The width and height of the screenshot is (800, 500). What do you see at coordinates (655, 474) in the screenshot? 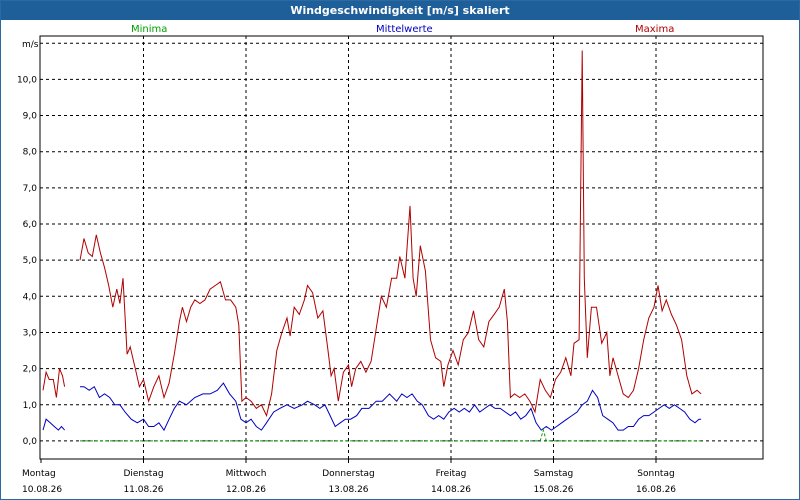
I see `x-tick-day: Sonntag` at bounding box center [655, 474].